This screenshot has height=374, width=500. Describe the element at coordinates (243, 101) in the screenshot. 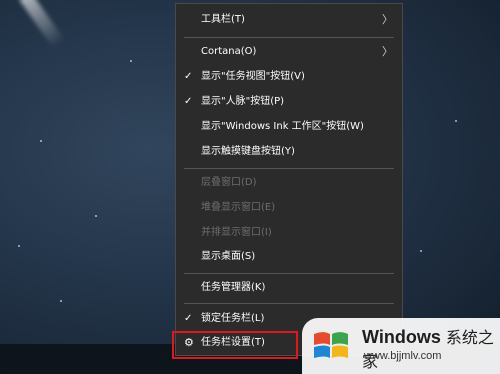

I see `menu-item-label: 显示"人脉"按钮(P)` at that location.